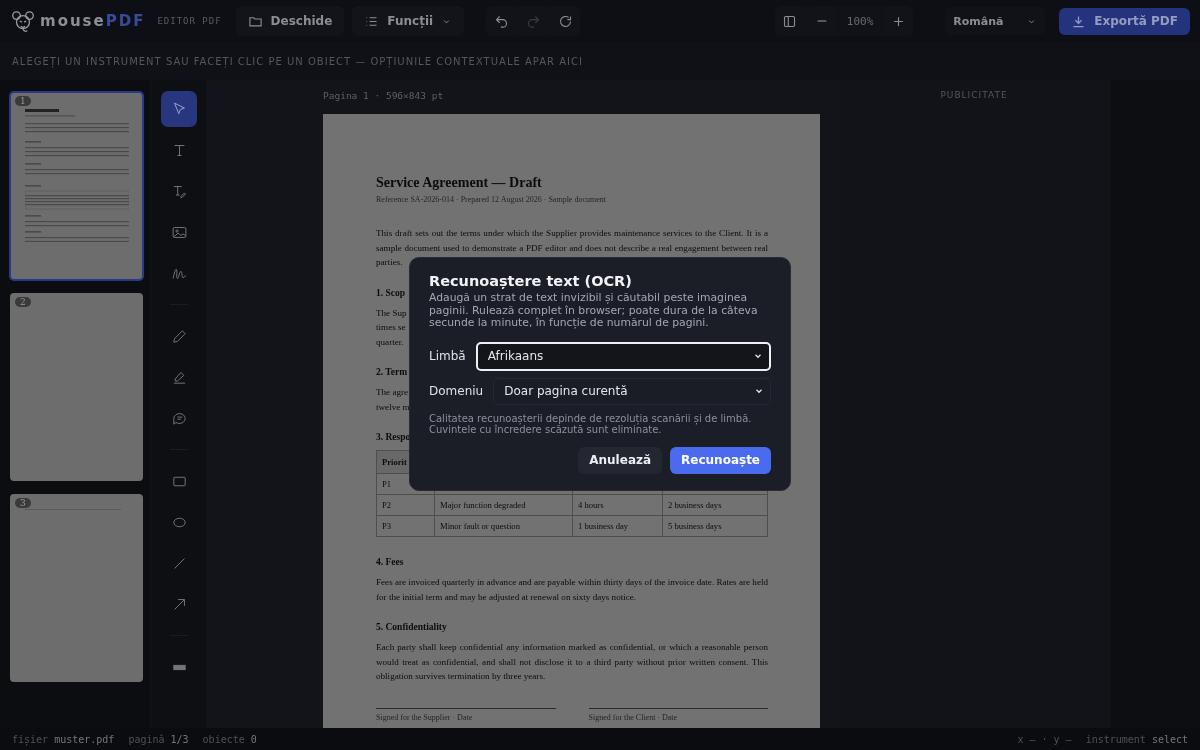  I want to click on cancel-button: Anulează, so click(620, 460).